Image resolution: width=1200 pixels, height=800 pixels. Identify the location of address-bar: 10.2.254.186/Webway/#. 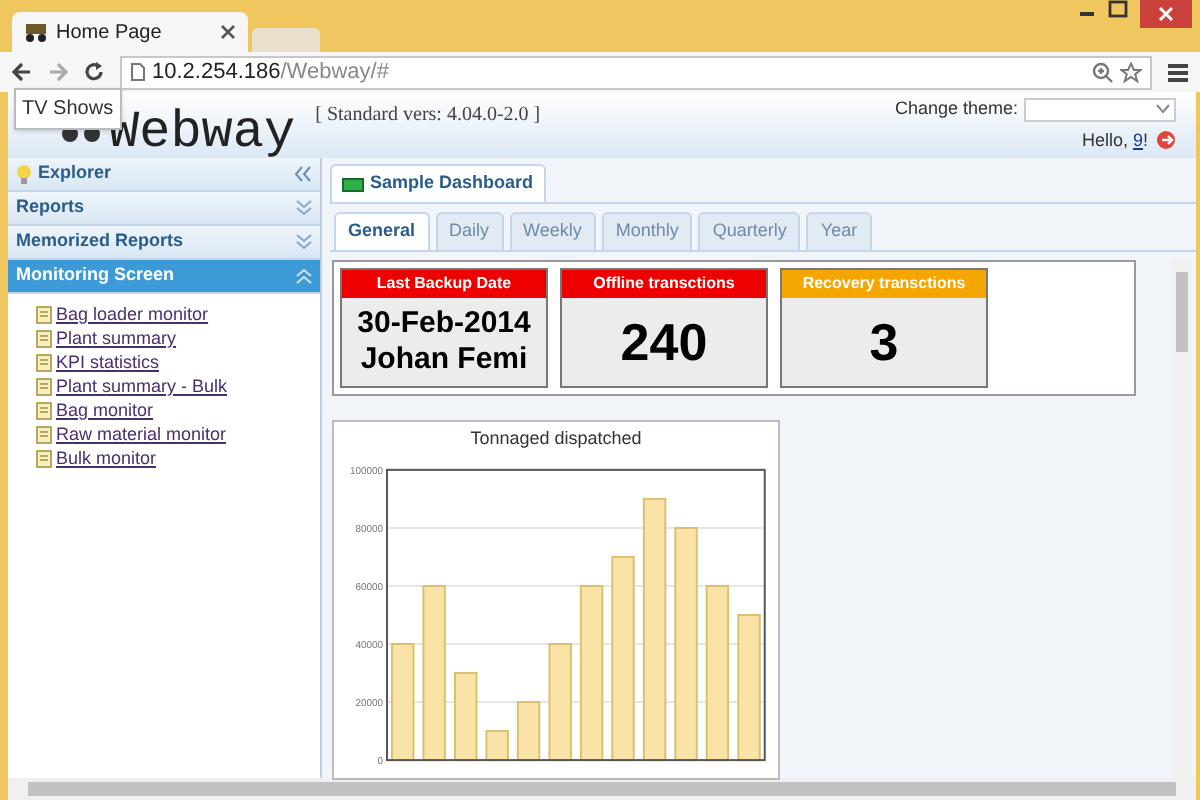
(636, 72).